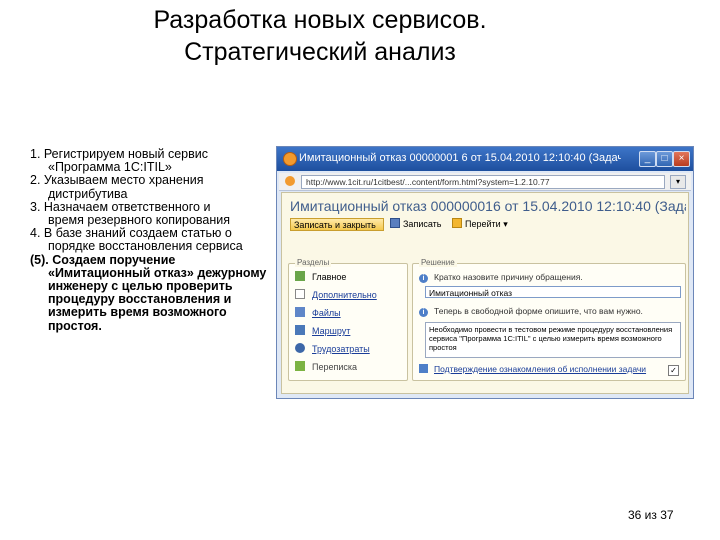 The image size is (720, 540). I want to click on document-icon, so click(300, 294).